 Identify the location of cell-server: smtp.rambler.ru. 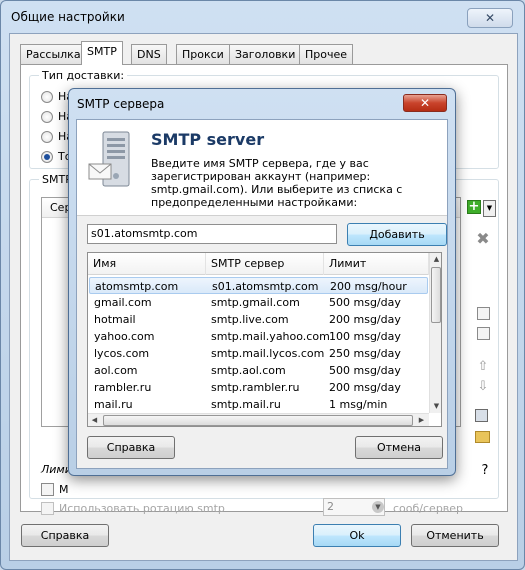
(255, 387).